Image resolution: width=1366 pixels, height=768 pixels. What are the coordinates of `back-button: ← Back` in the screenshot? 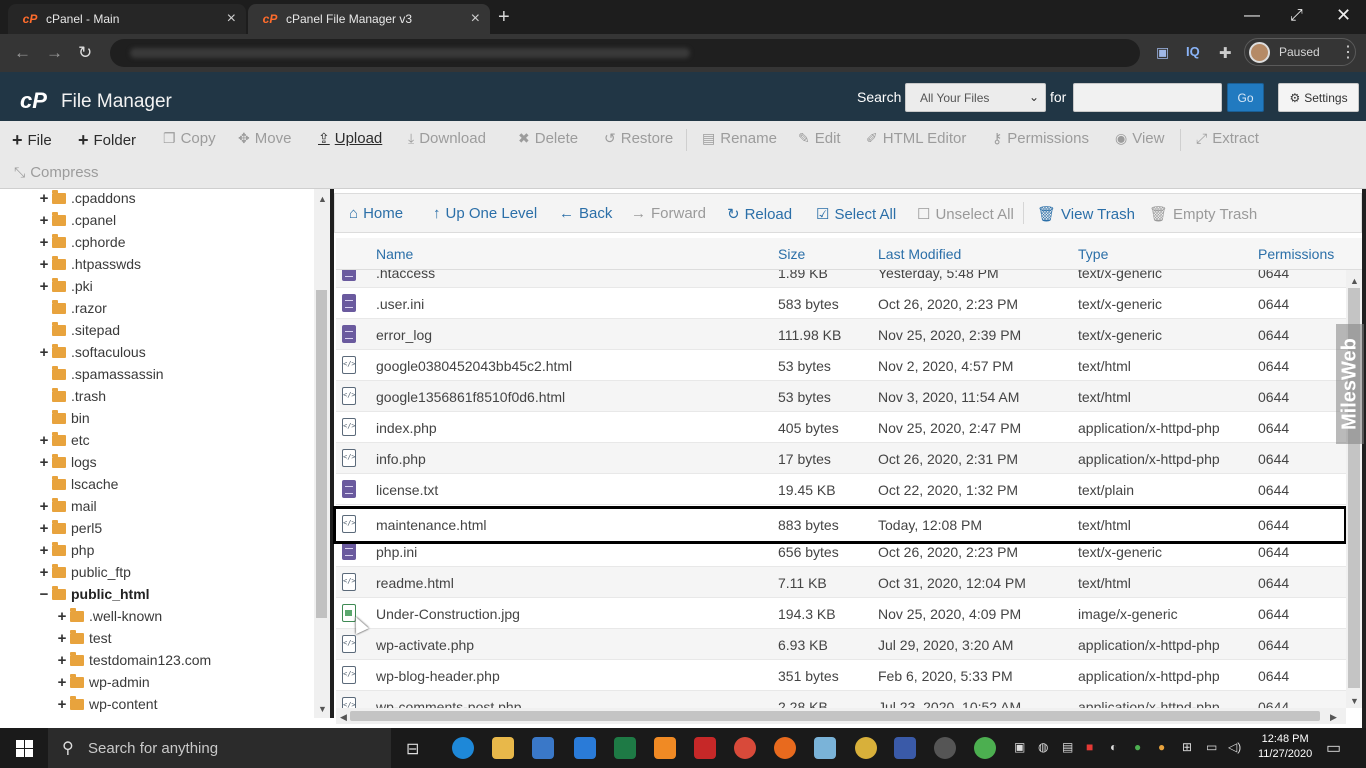 It's located at (585, 213).